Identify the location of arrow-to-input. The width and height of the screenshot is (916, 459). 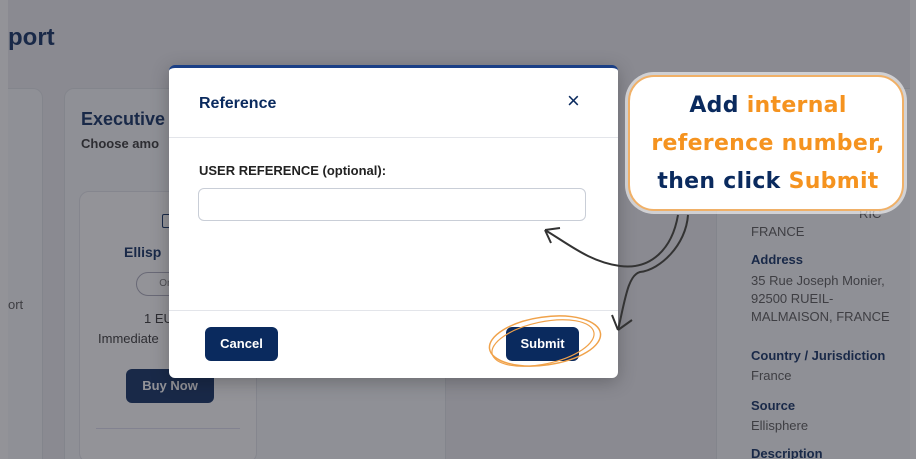
(611, 241).